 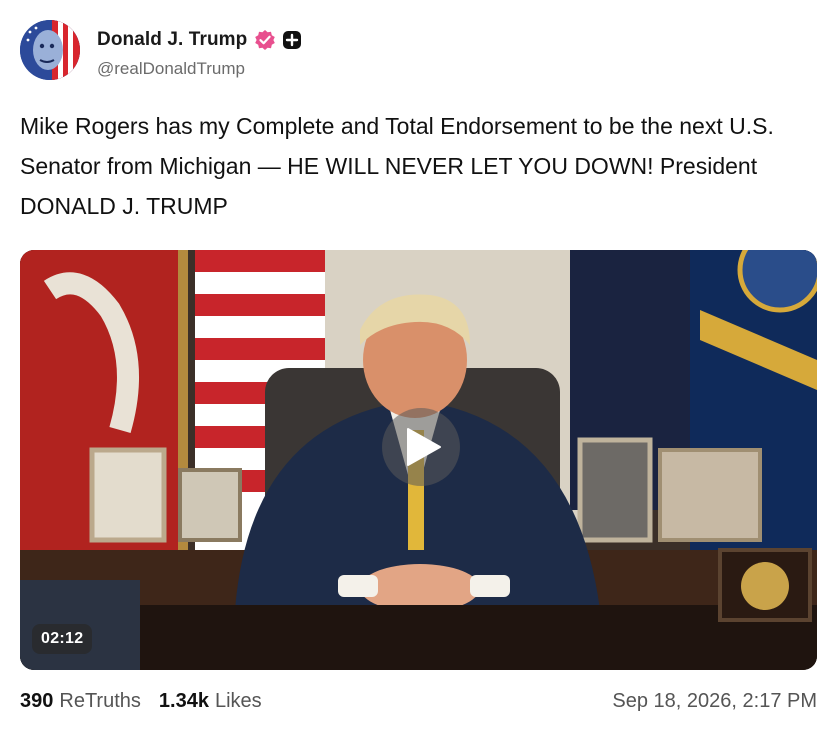 I want to click on retruths-label: ReTruths, so click(x=100, y=700).